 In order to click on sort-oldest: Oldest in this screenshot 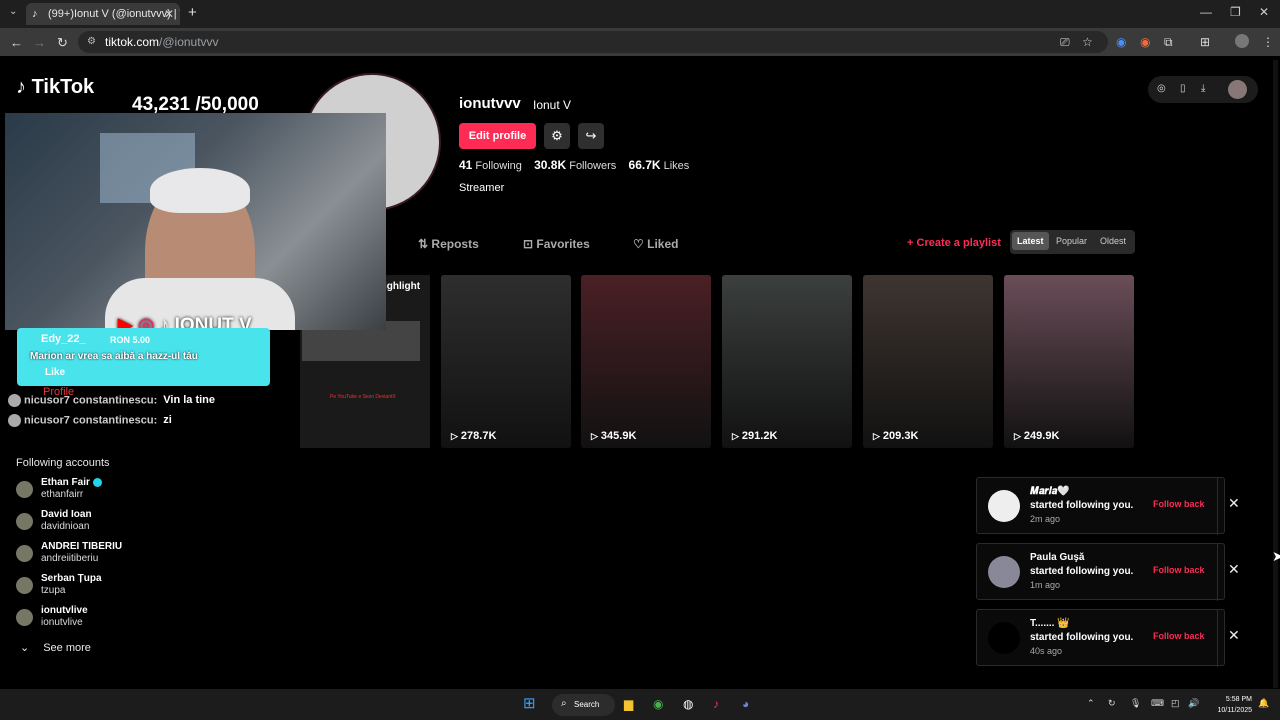, I will do `click(1113, 241)`.